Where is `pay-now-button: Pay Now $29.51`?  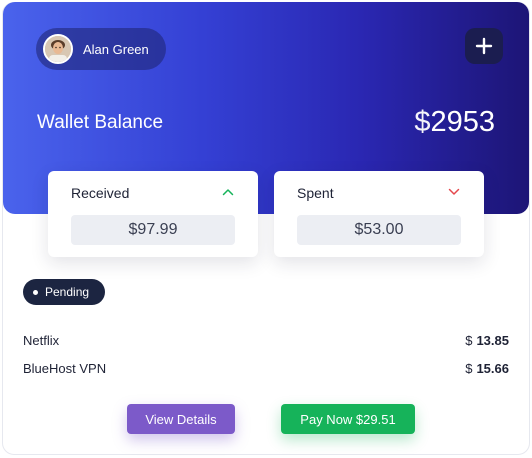 pay-now-button: Pay Now $29.51 is located at coordinates (348, 419).